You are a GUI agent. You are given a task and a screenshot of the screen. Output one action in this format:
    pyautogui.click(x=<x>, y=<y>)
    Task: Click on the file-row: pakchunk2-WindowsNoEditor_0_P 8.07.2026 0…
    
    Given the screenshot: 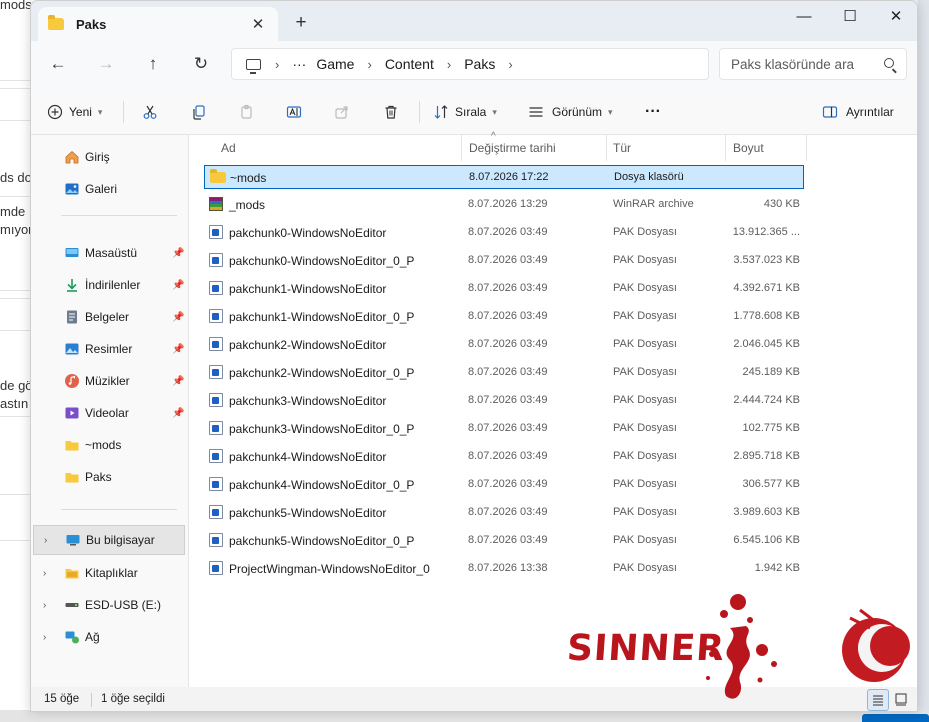 What is the action you would take?
    pyautogui.click(x=504, y=373)
    